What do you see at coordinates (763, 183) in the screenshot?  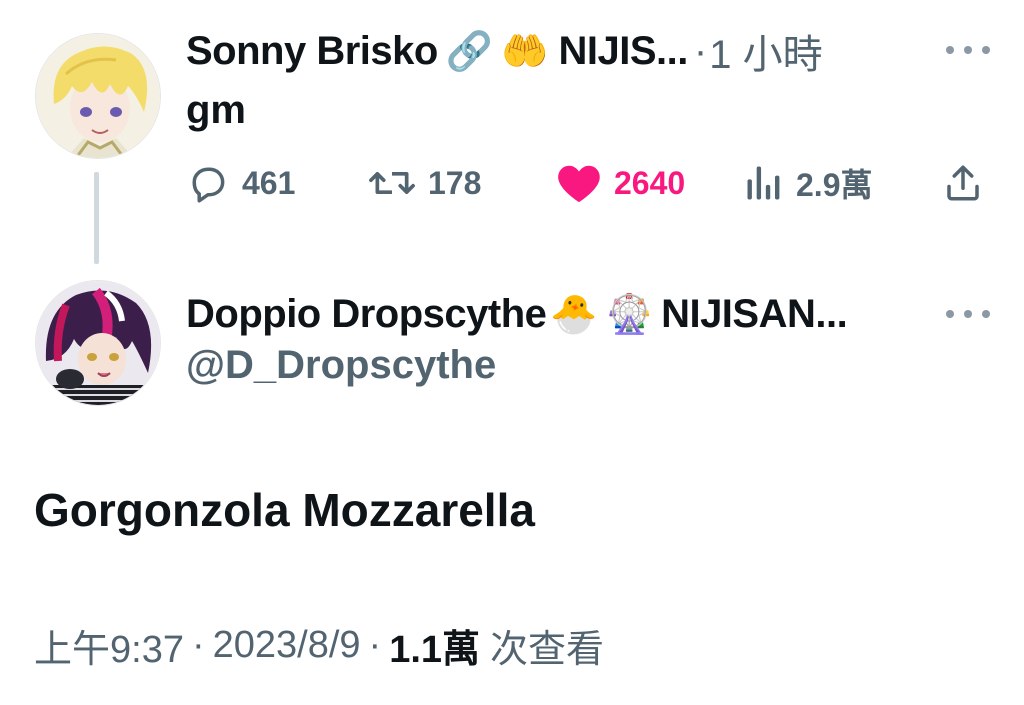 I see `views-icon` at bounding box center [763, 183].